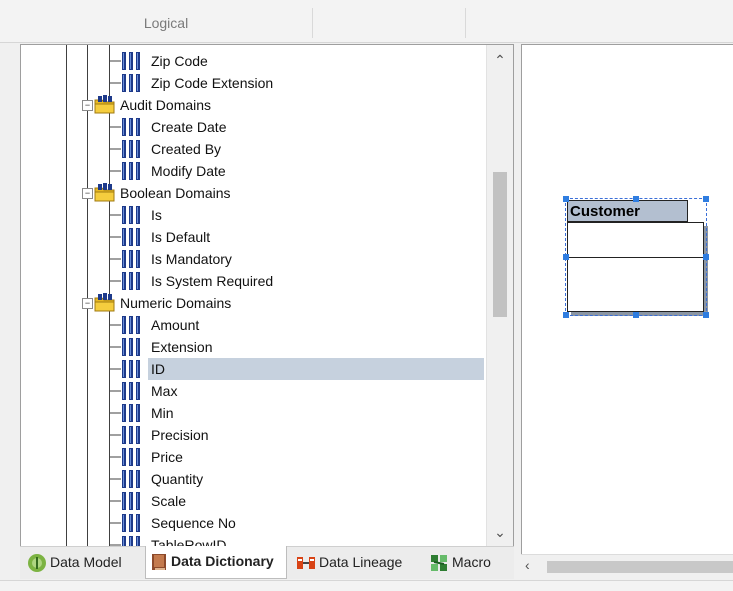 The width and height of the screenshot is (733, 591). Describe the element at coordinates (191, 259) in the screenshot. I see `tree-item-label: Is Mandatory` at that location.